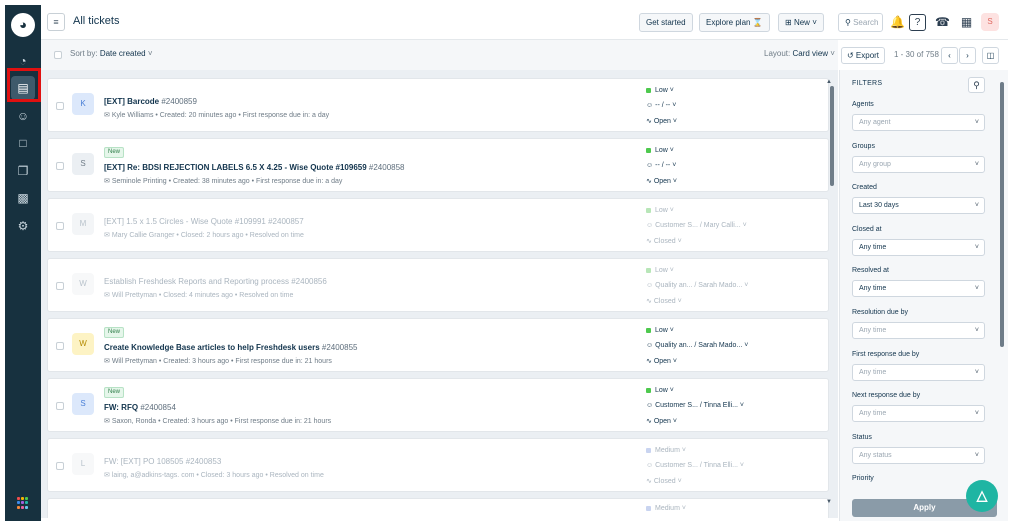  Describe the element at coordinates (918, 455) in the screenshot. I see `filter-select: Any status ˅` at that location.